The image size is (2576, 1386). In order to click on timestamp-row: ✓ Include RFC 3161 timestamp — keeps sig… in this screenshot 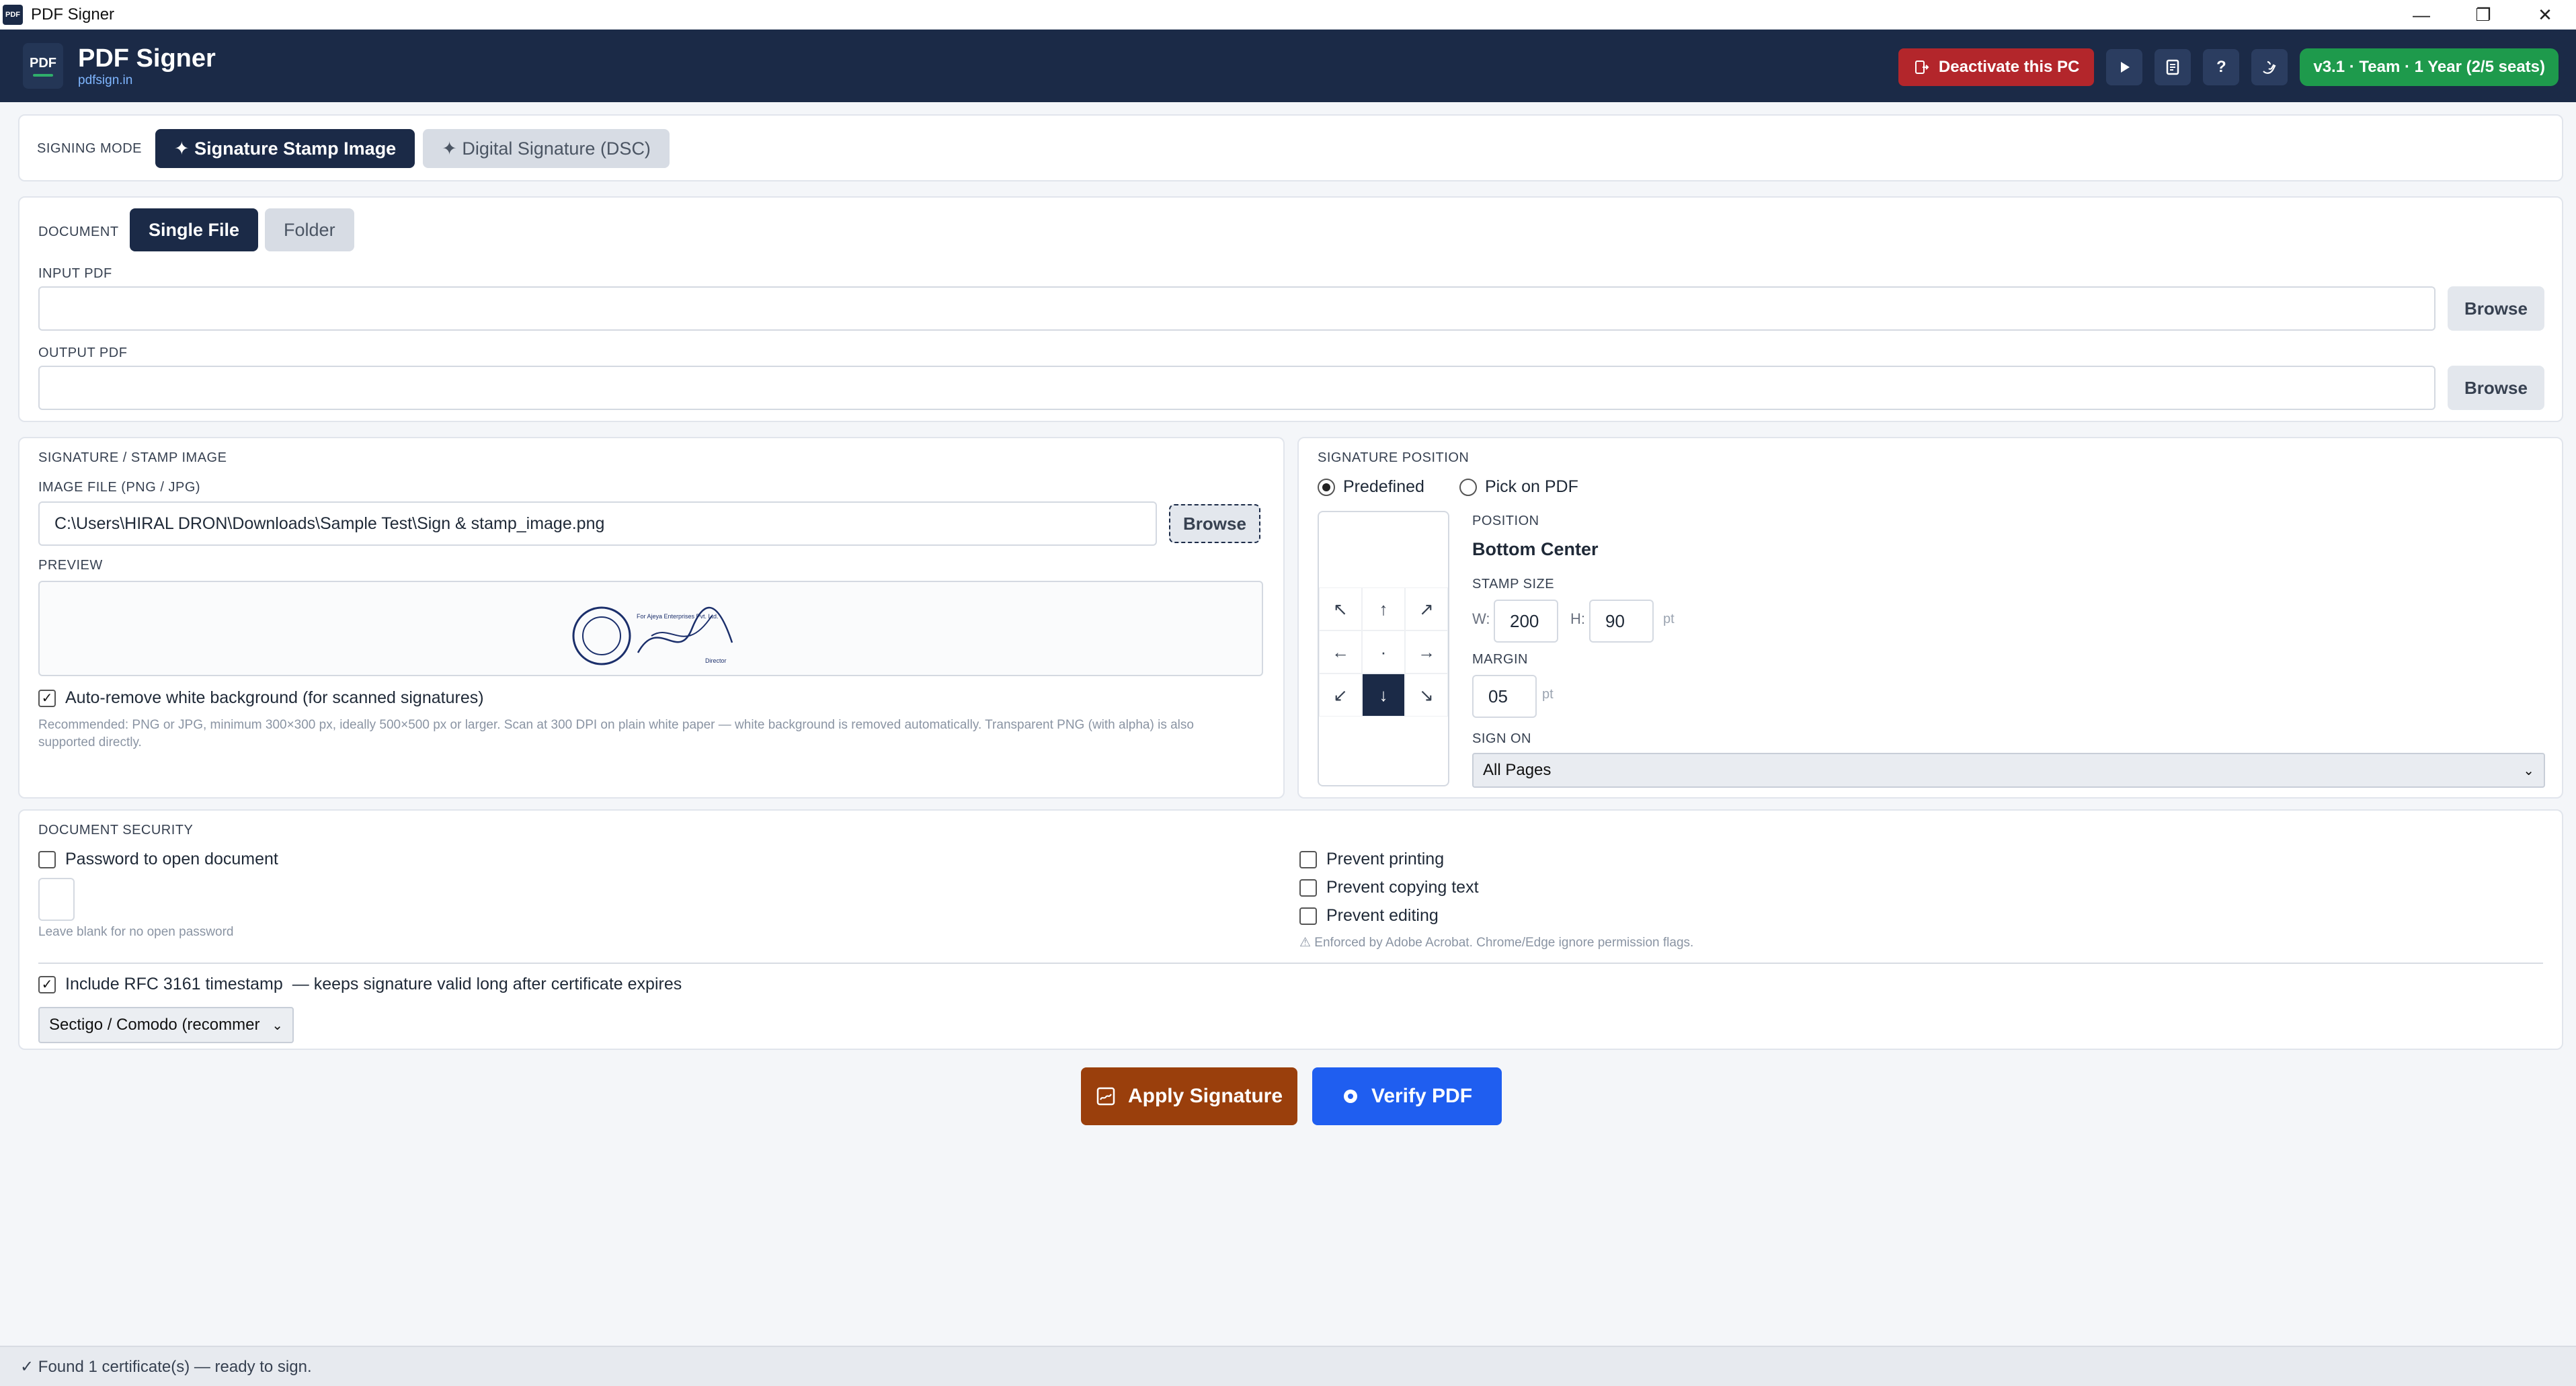, I will do `click(360, 984)`.